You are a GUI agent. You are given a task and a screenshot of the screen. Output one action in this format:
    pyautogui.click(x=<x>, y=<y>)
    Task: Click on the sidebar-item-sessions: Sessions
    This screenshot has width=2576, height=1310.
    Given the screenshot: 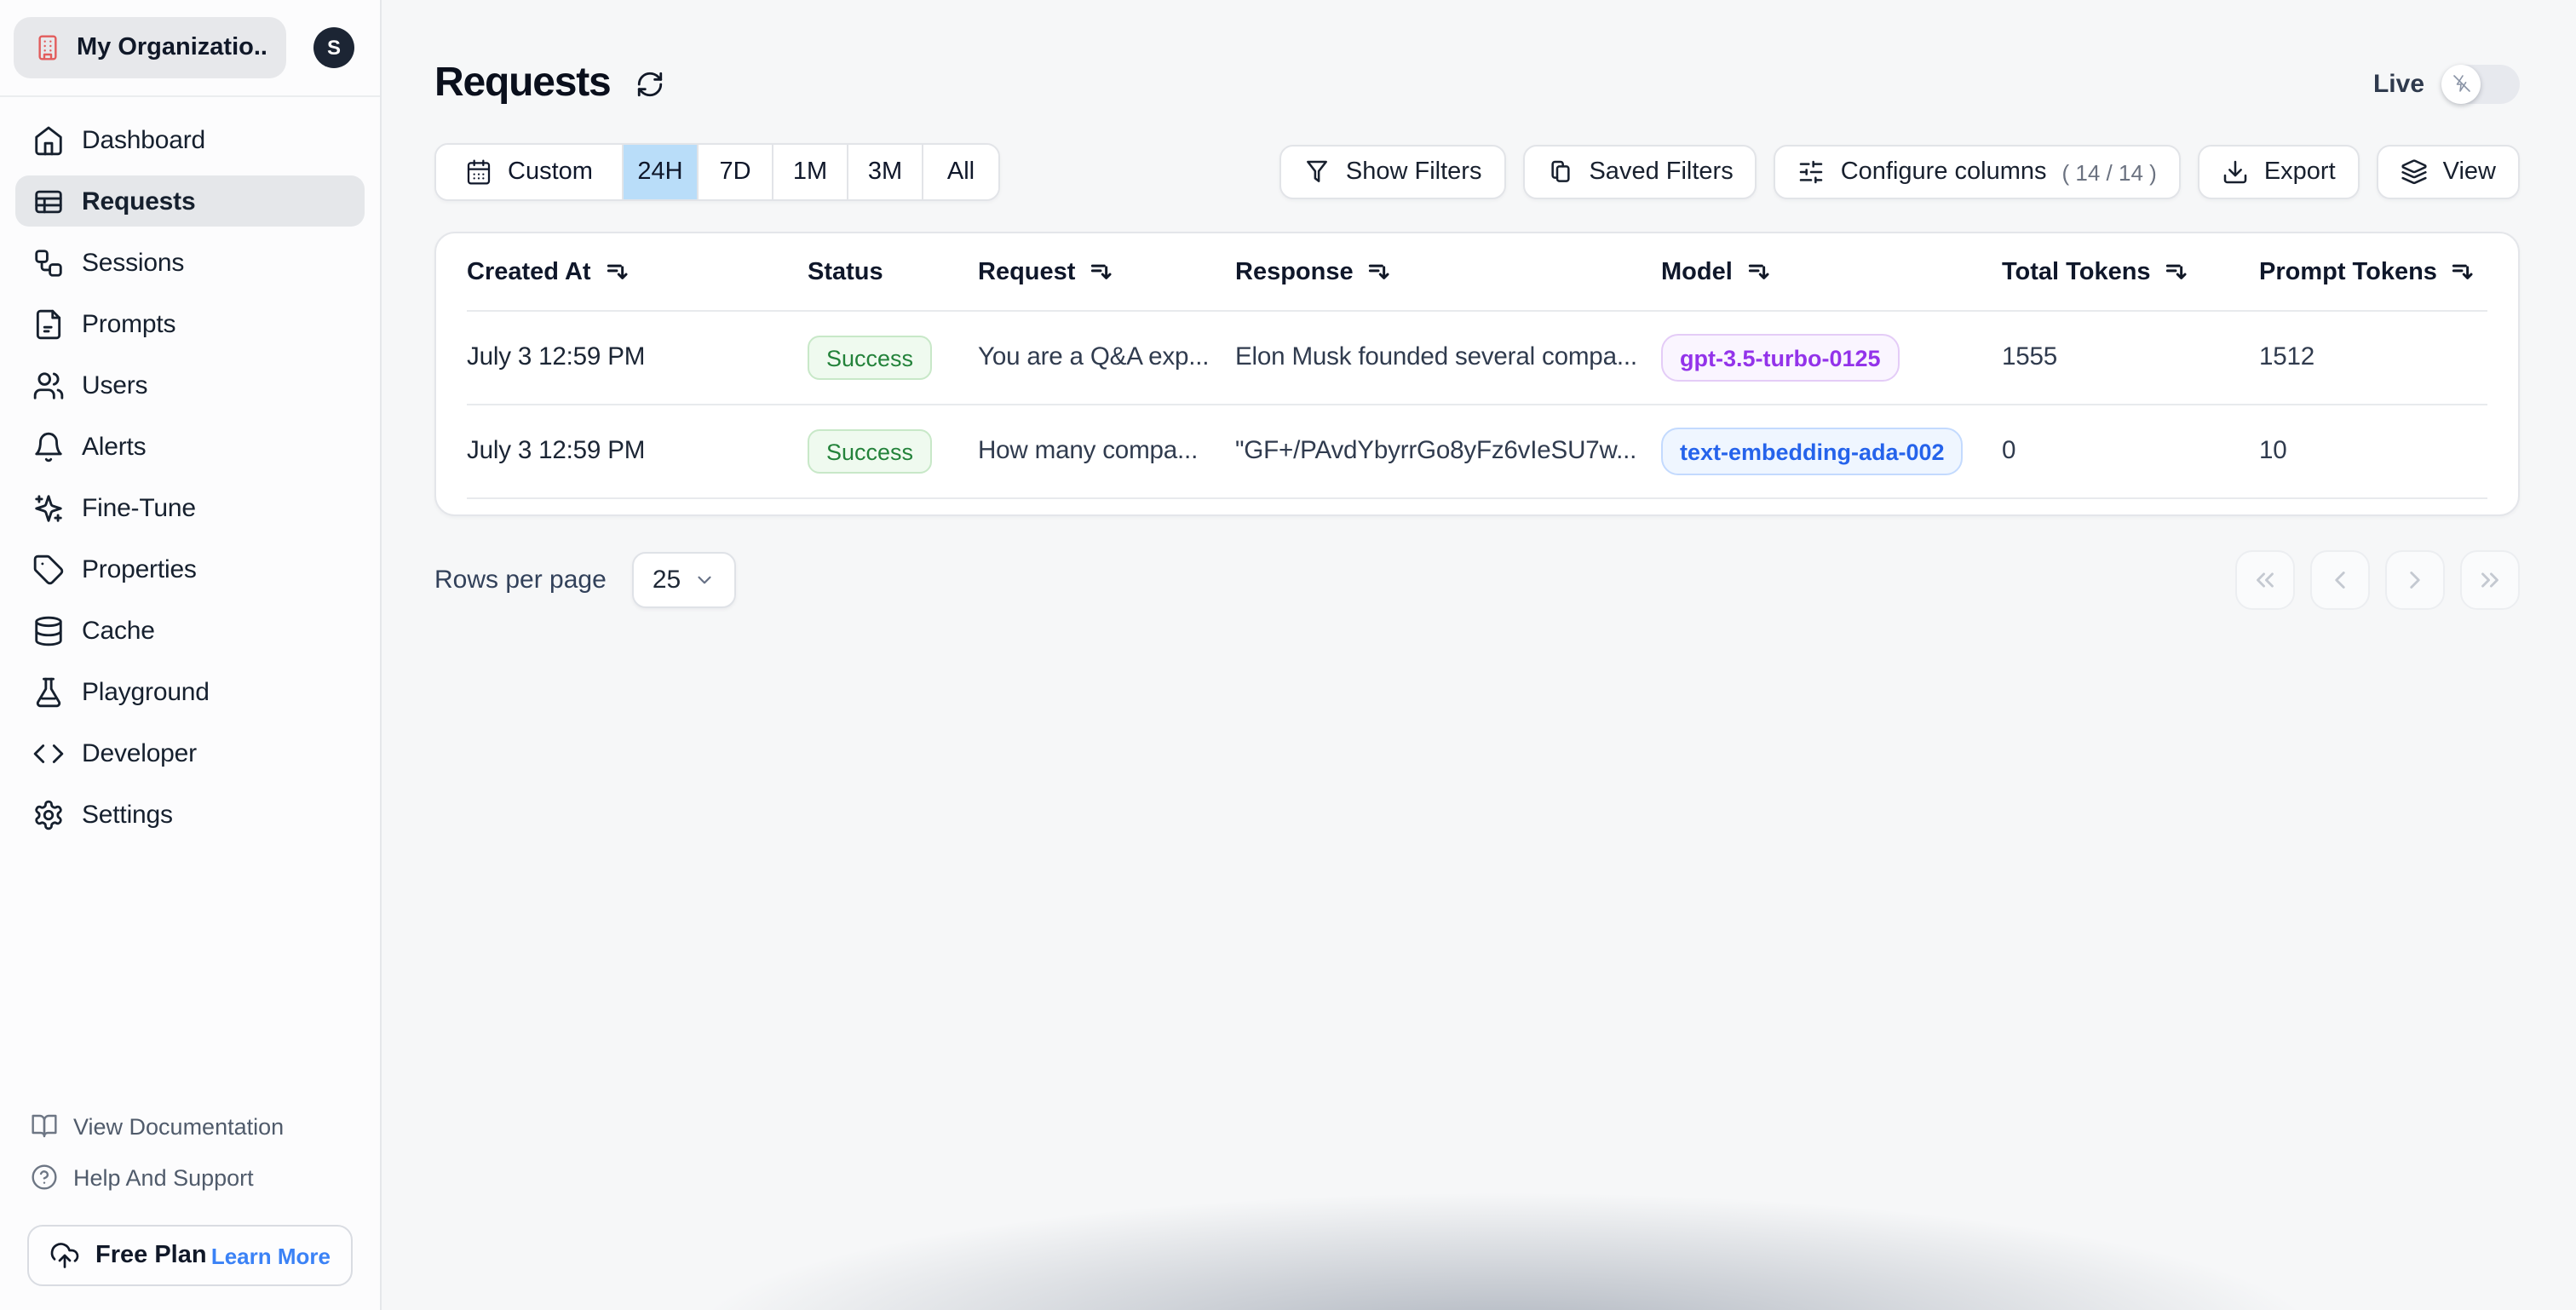 What is the action you would take?
    pyautogui.click(x=190, y=262)
    